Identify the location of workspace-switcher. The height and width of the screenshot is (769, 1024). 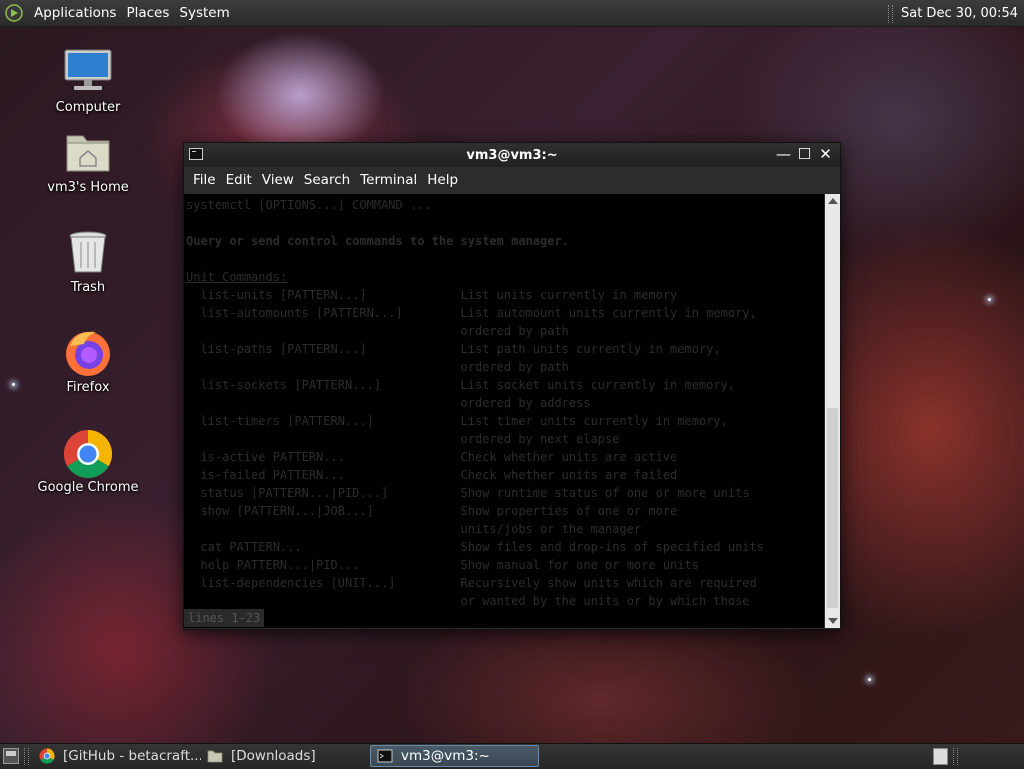
(940, 756).